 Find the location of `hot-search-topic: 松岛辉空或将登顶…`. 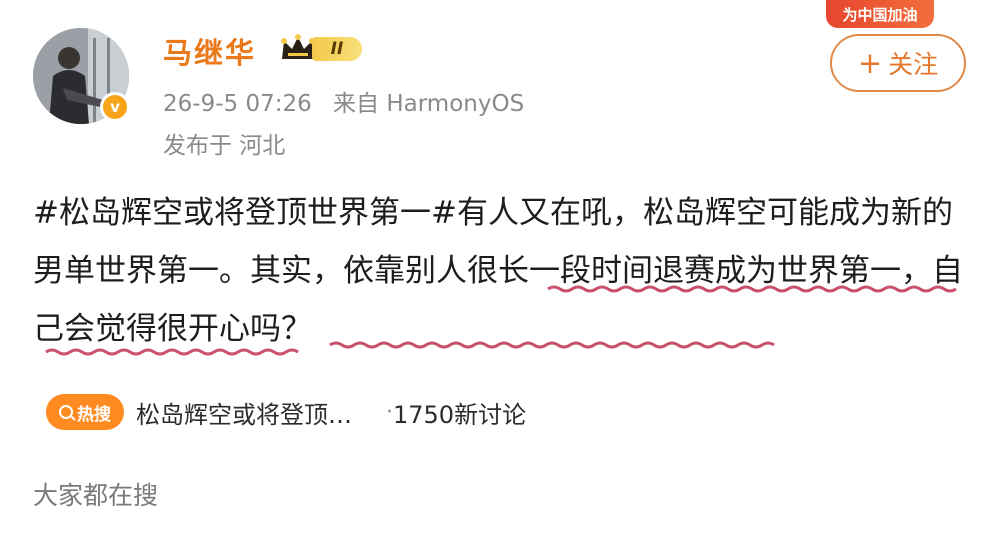

hot-search-topic: 松岛辉空或将登顶… is located at coordinates (244, 412).